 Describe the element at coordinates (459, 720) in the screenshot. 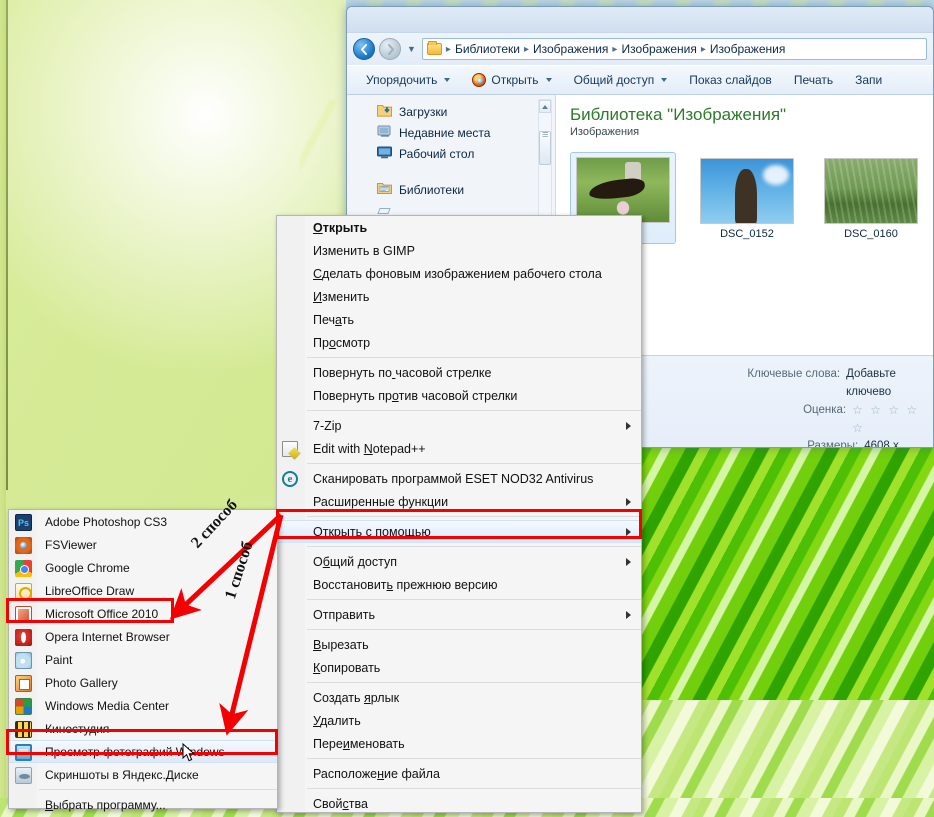

I see `context-menu-item: Удалить` at that location.